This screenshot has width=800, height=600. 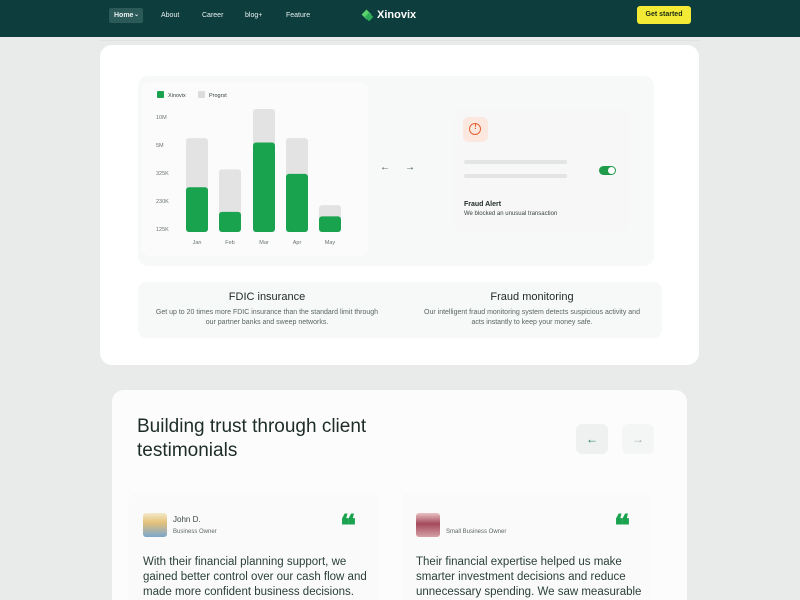 What do you see at coordinates (230, 221) in the screenshot?
I see `bar-xinovix-feb` at bounding box center [230, 221].